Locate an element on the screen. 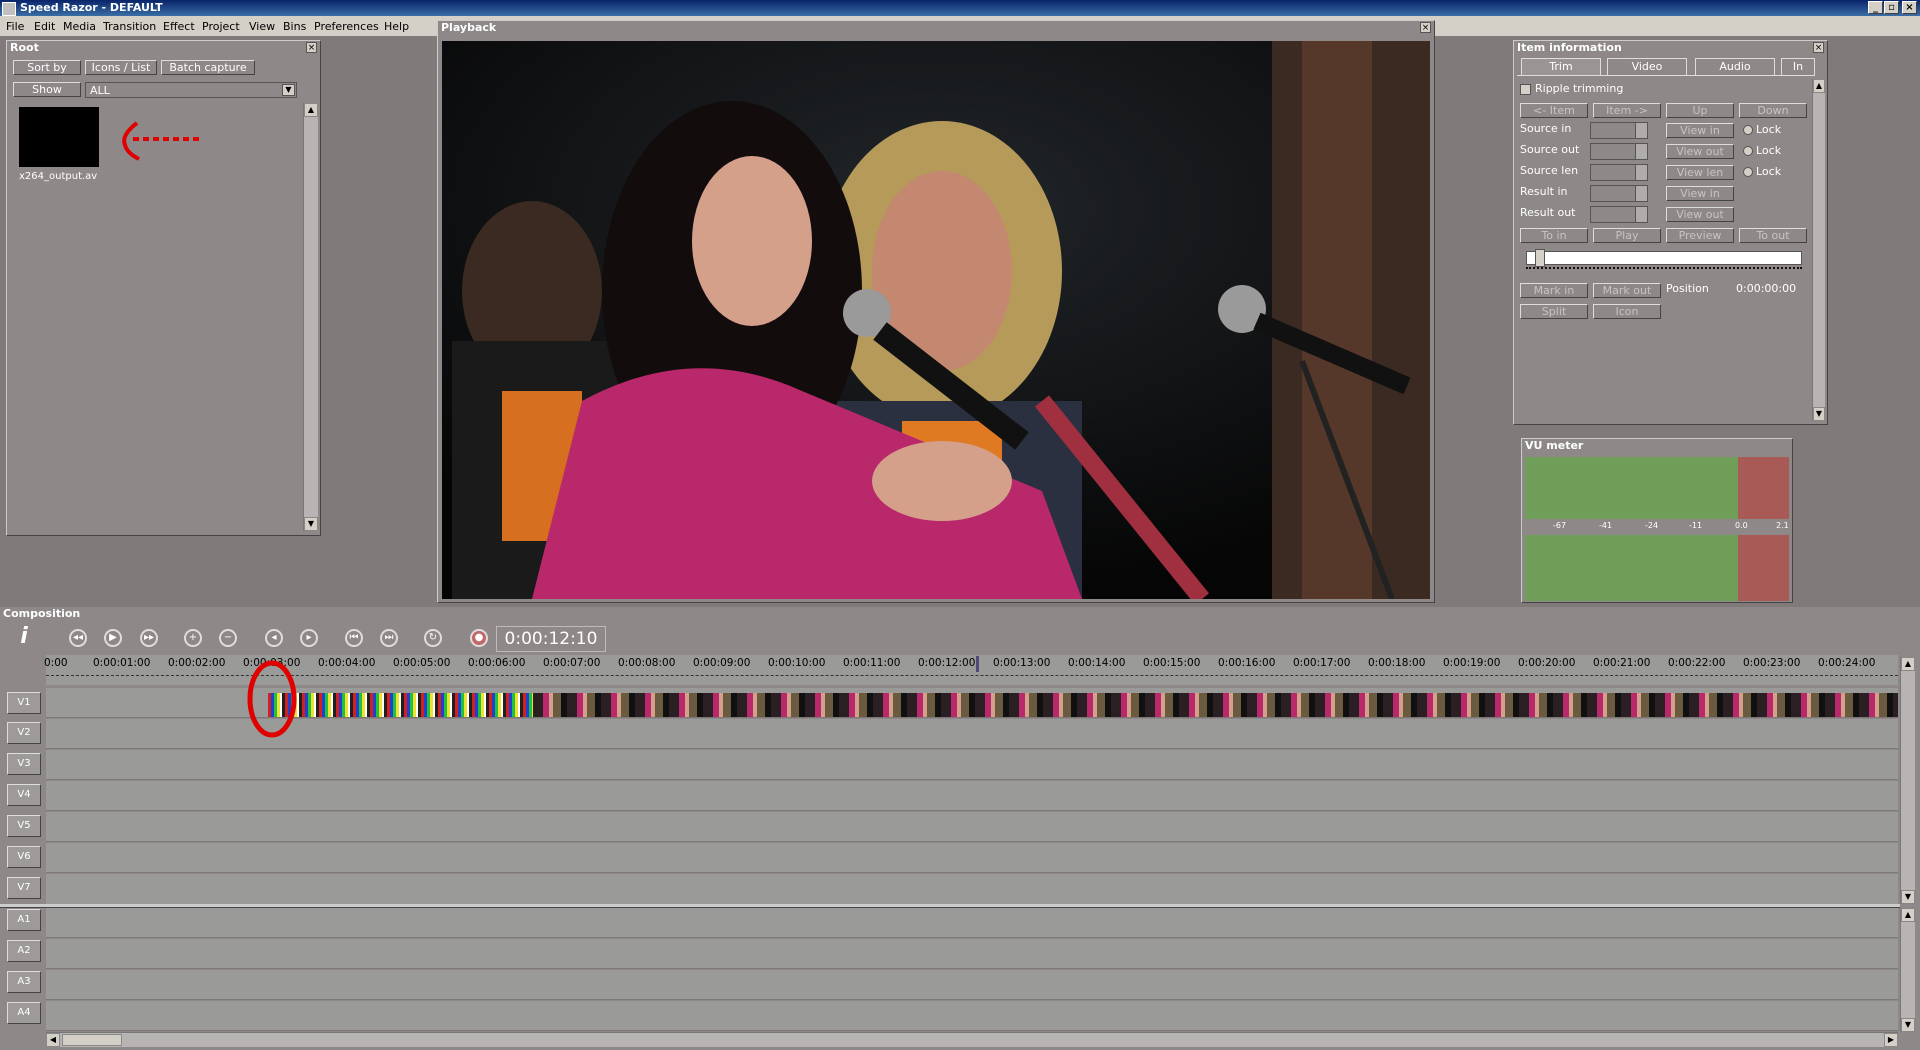 This screenshot has width=1920, height=1050. prev-item-button: <- Item is located at coordinates (1554, 110).